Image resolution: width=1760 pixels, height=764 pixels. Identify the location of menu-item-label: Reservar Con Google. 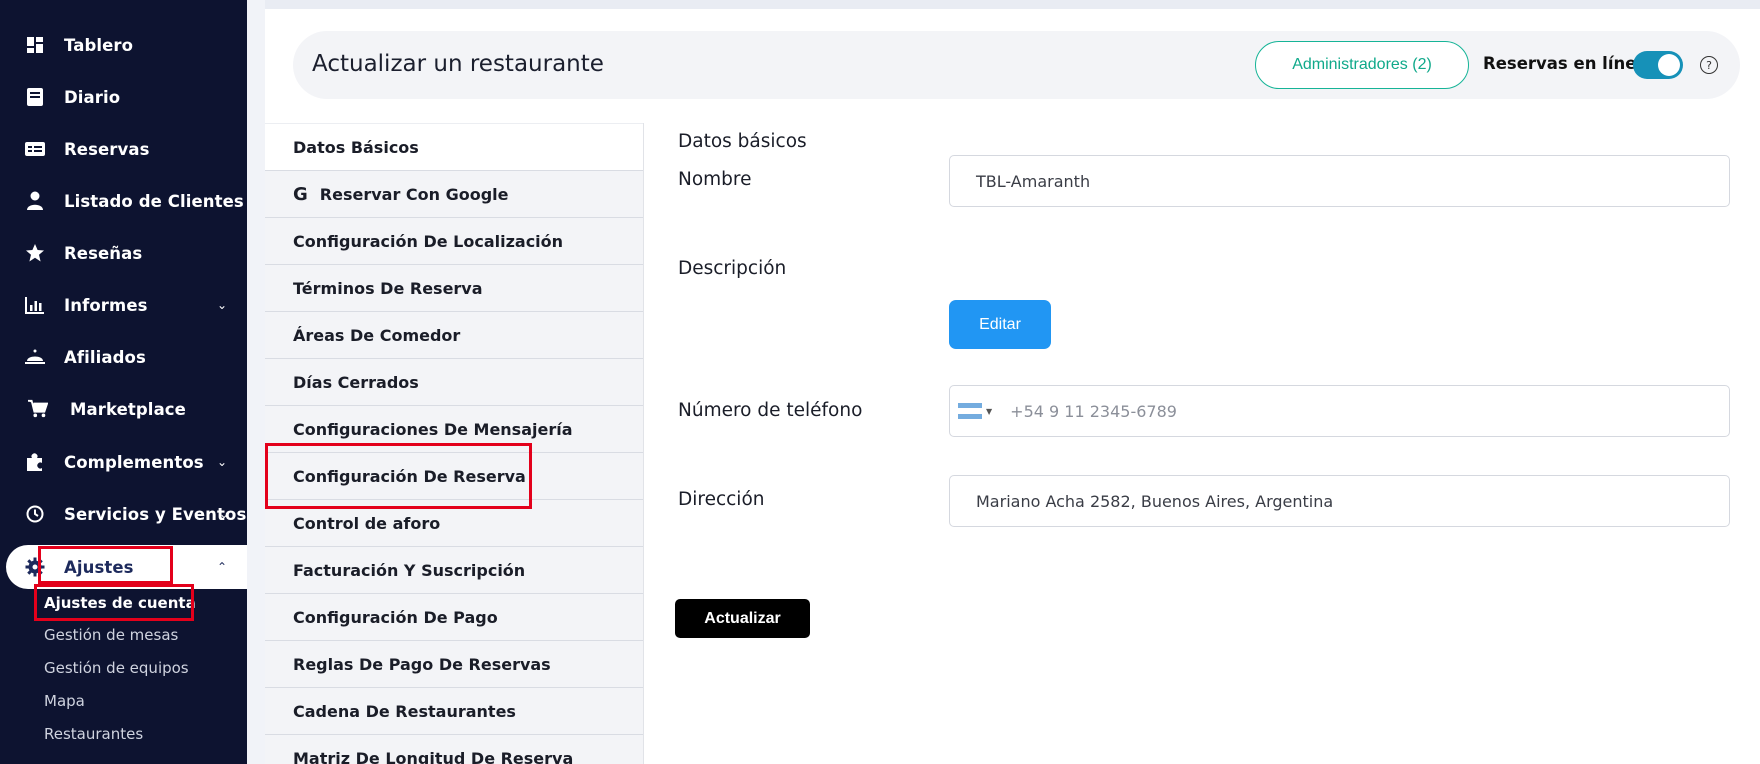
(414, 194).